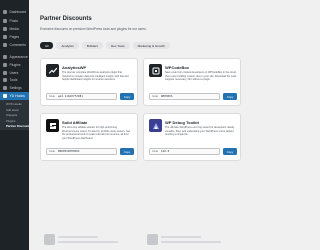 This screenshot has width=320, height=250. I want to click on coupon-row: Code wpd-11bb07f2081 Copy, so click(90, 96).